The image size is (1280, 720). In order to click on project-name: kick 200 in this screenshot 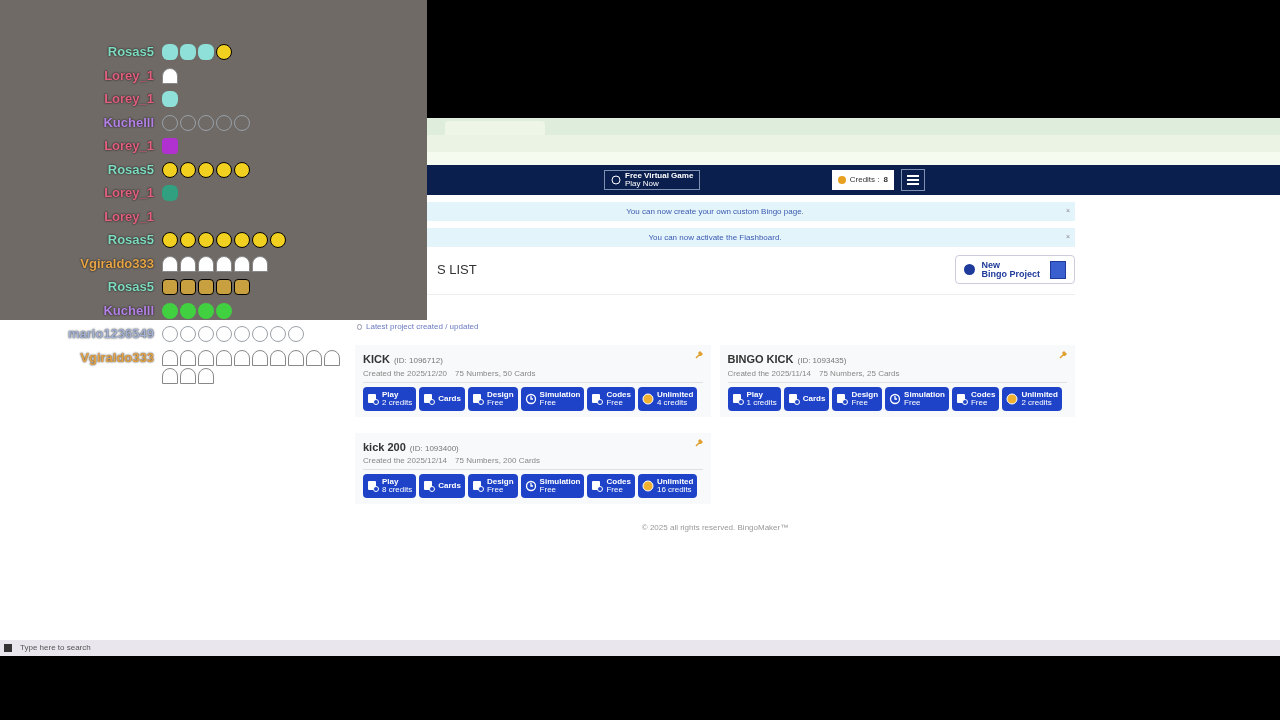, I will do `click(384, 446)`.